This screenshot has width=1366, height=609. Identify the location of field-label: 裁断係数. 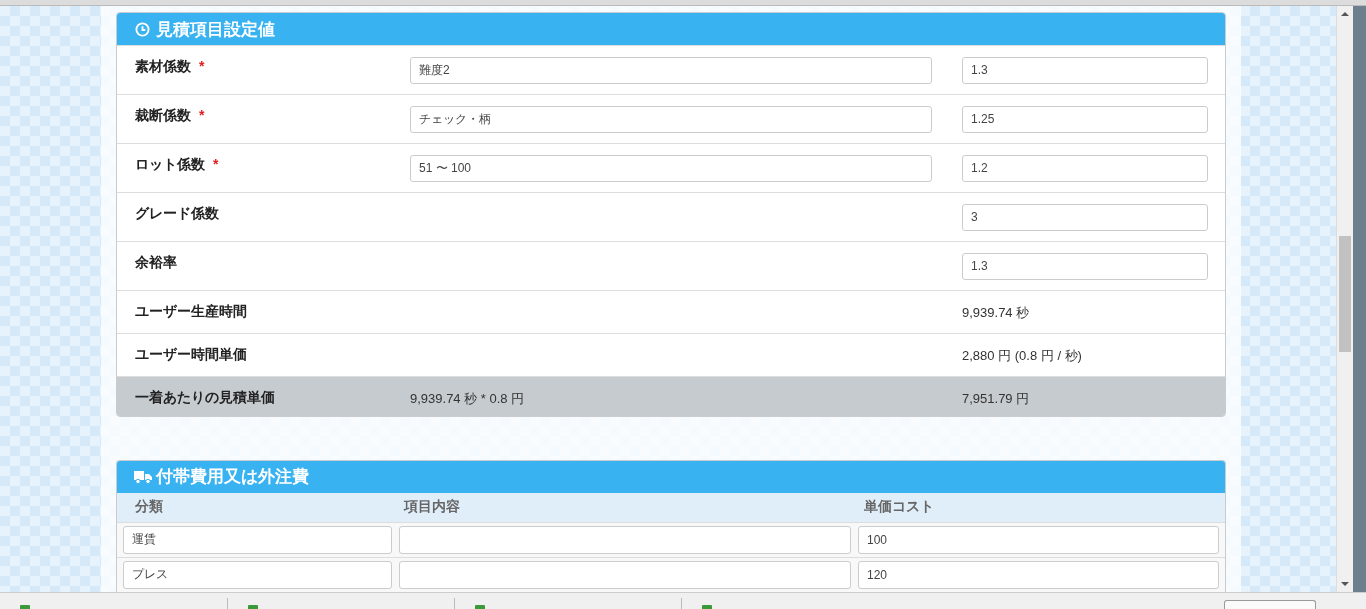
(163, 116).